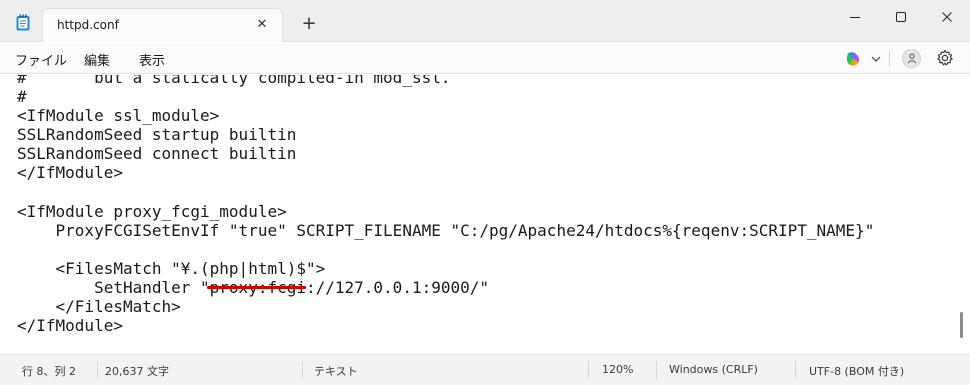 The image size is (970, 385). I want to click on code-line: SSLRandomSeed startup builtin, so click(157, 135).